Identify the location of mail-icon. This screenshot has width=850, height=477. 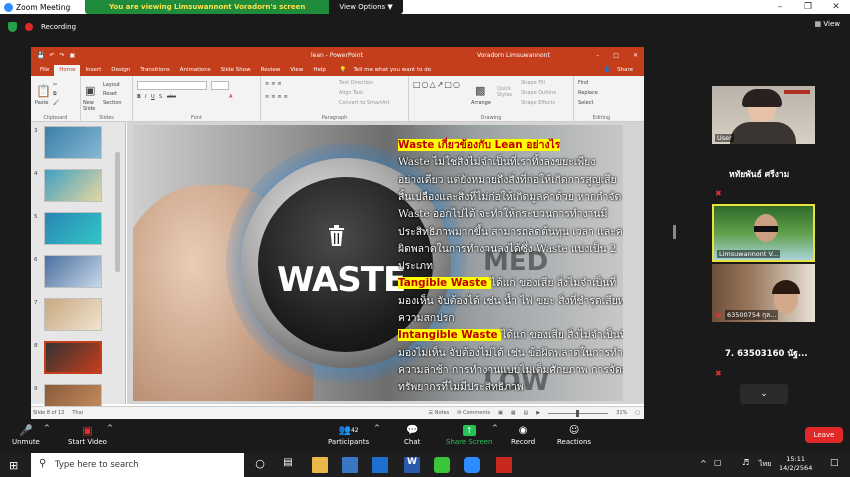
(380, 465).